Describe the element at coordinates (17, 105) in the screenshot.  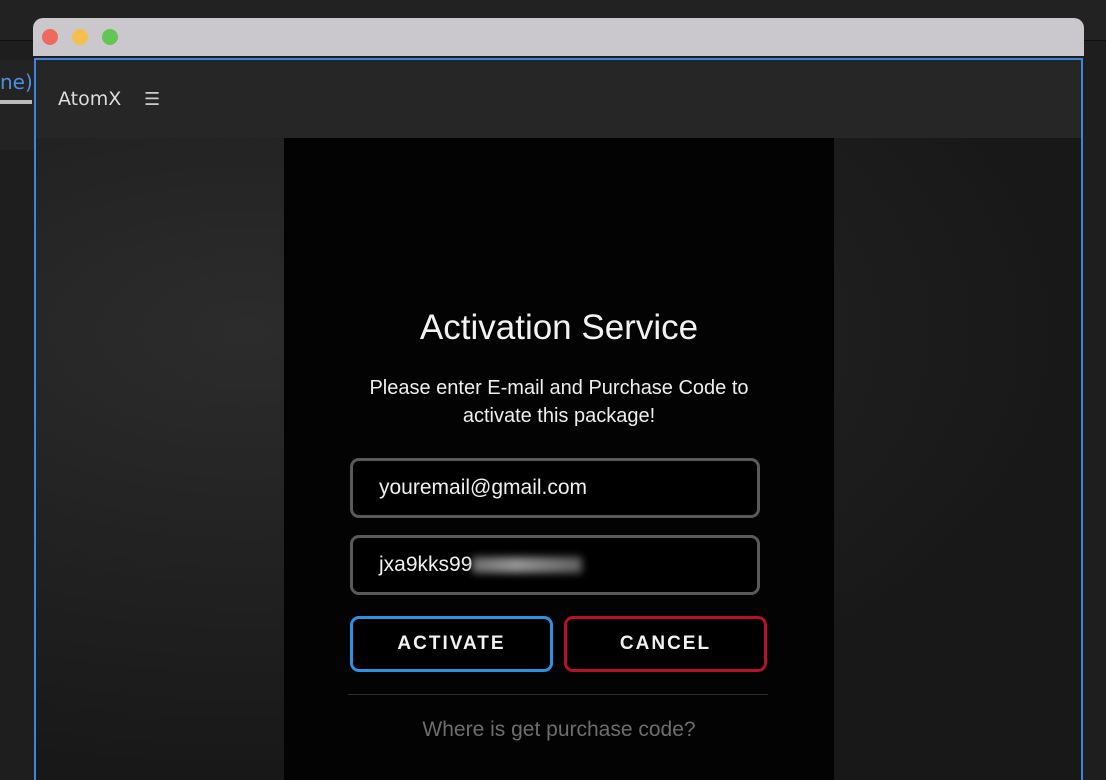
I see `background-panel: ne)` at that location.